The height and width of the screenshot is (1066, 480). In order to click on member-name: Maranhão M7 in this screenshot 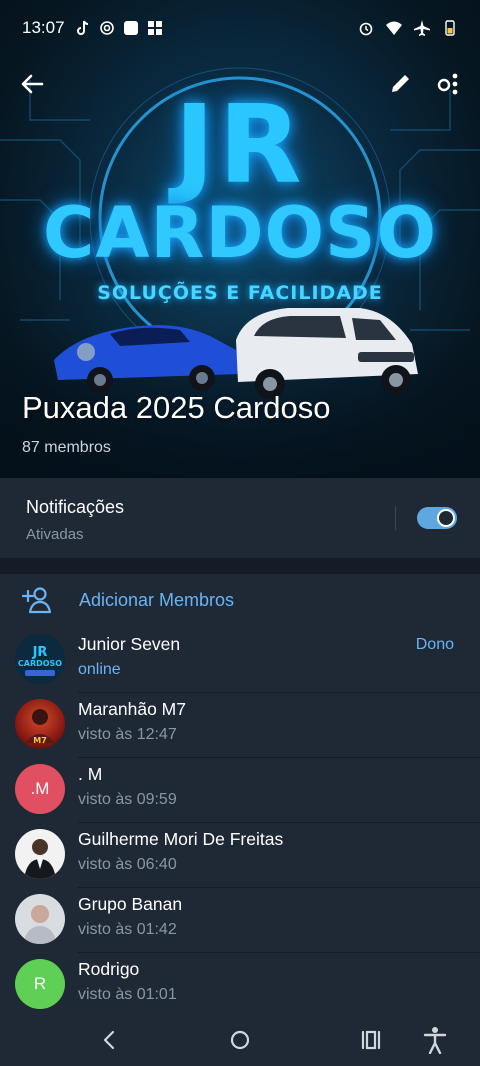, I will do `click(132, 709)`.